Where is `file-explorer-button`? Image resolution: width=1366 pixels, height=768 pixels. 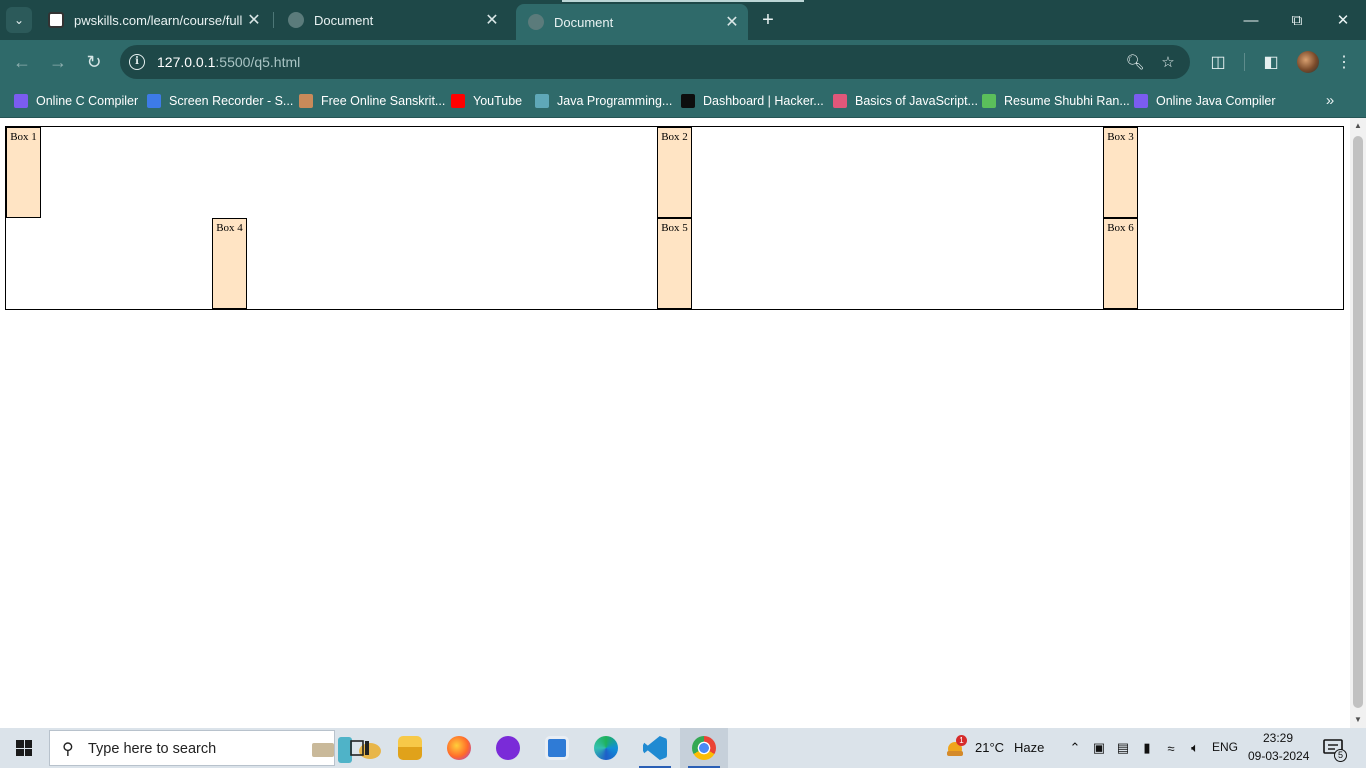
file-explorer-button is located at coordinates (410, 748).